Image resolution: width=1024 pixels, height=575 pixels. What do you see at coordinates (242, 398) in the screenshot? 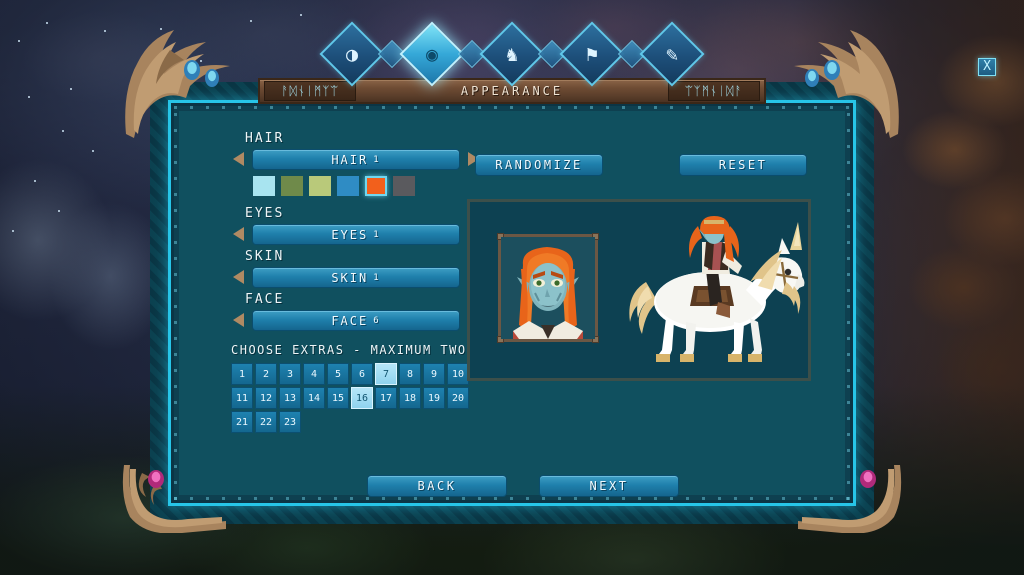
I see `extra-cell-11: 11` at bounding box center [242, 398].